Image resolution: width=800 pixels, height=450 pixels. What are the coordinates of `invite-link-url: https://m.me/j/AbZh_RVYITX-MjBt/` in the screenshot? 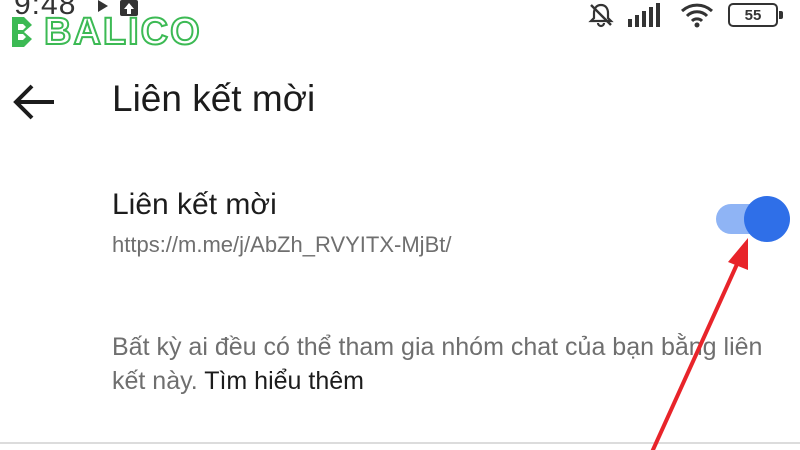 It's located at (281, 245).